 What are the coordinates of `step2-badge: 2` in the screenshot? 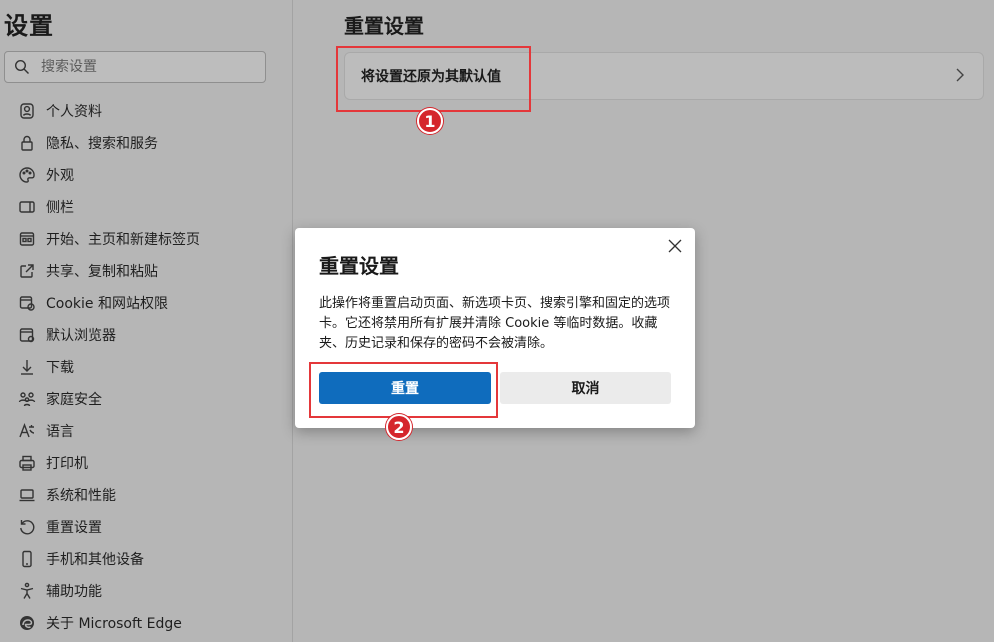 It's located at (399, 427).